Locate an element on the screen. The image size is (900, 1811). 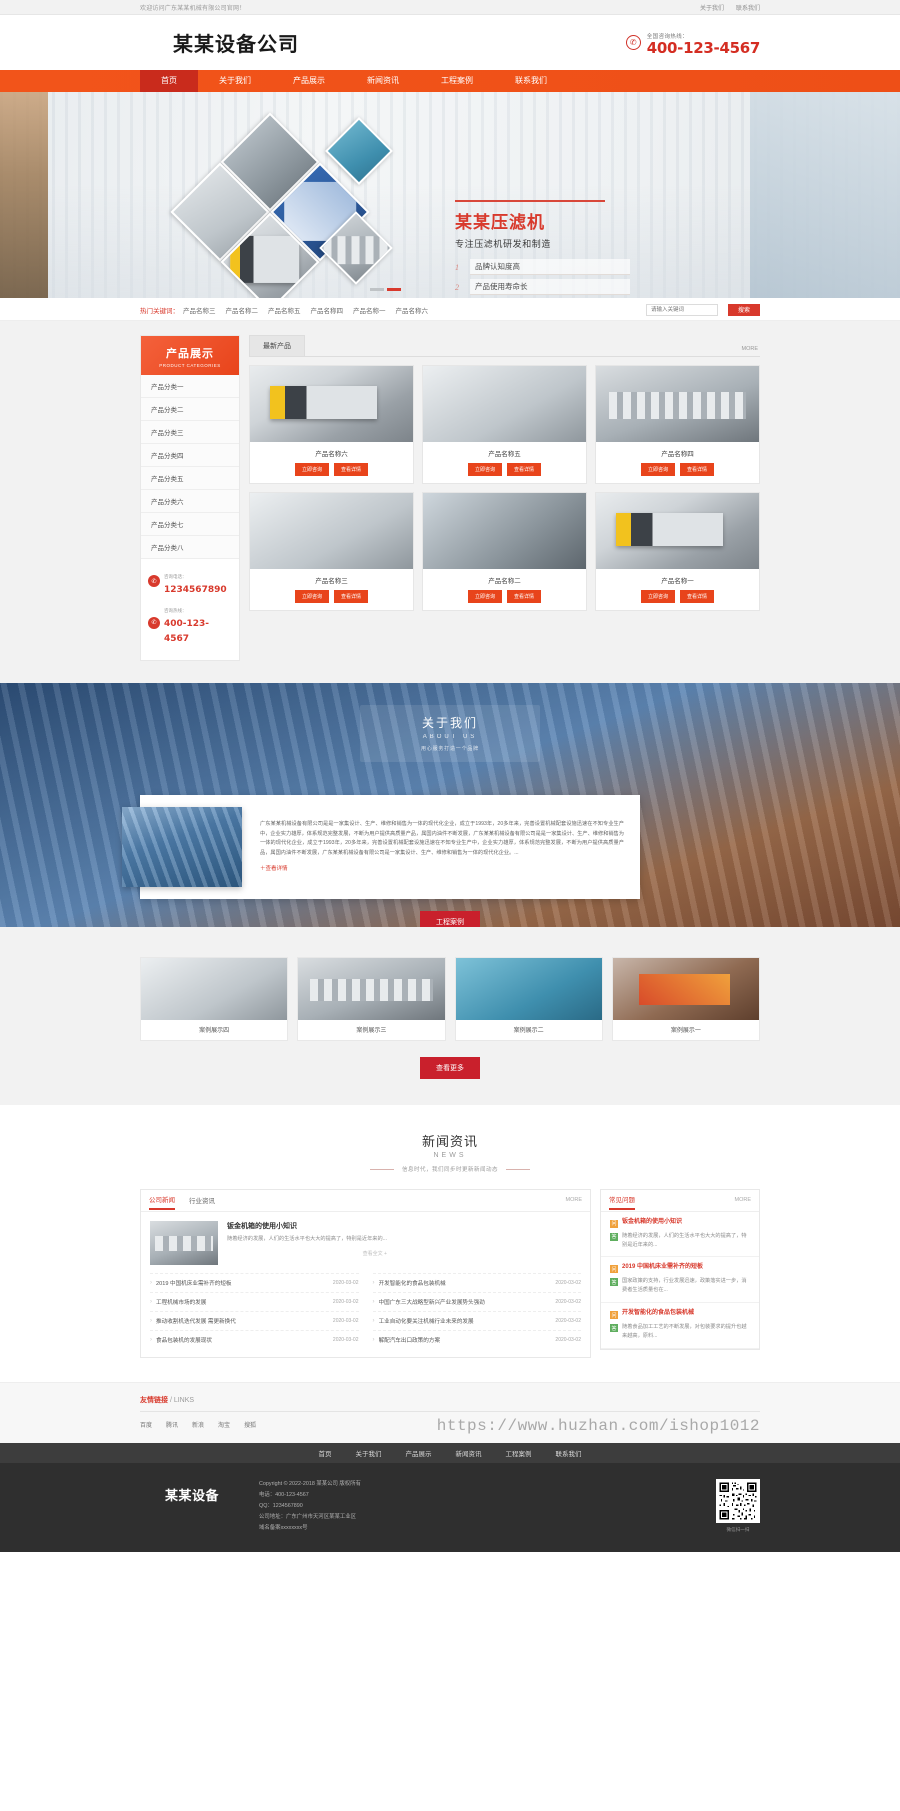
product-card: 产品名称三 立即咨询 查看详情 is located at coordinates (331, 551).